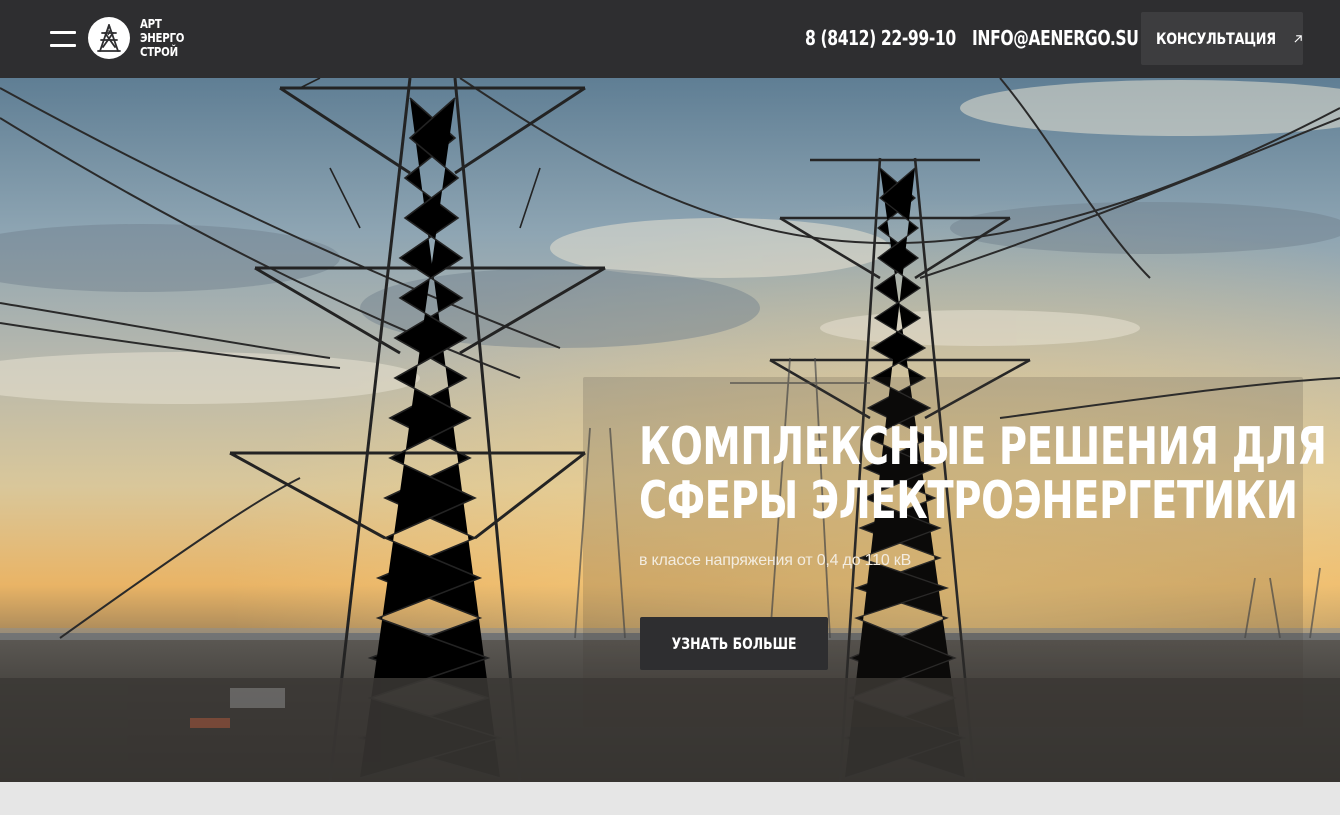  What do you see at coordinates (162, 38) in the screenshot?
I see `logo-line: ЭНЕРГО` at bounding box center [162, 38].